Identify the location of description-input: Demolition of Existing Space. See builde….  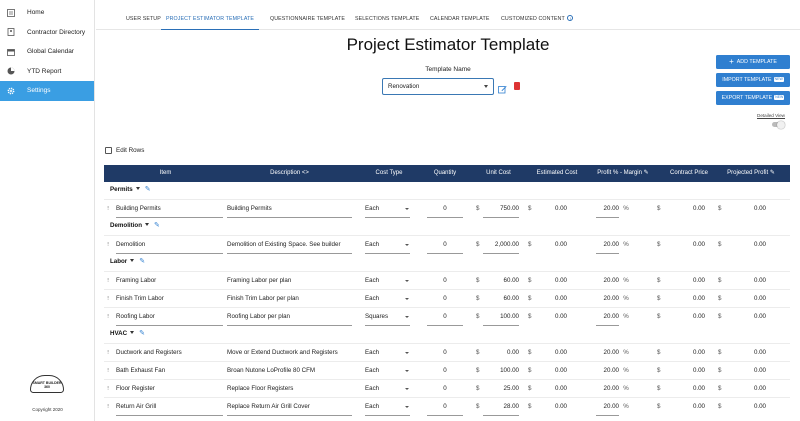
(289, 245).